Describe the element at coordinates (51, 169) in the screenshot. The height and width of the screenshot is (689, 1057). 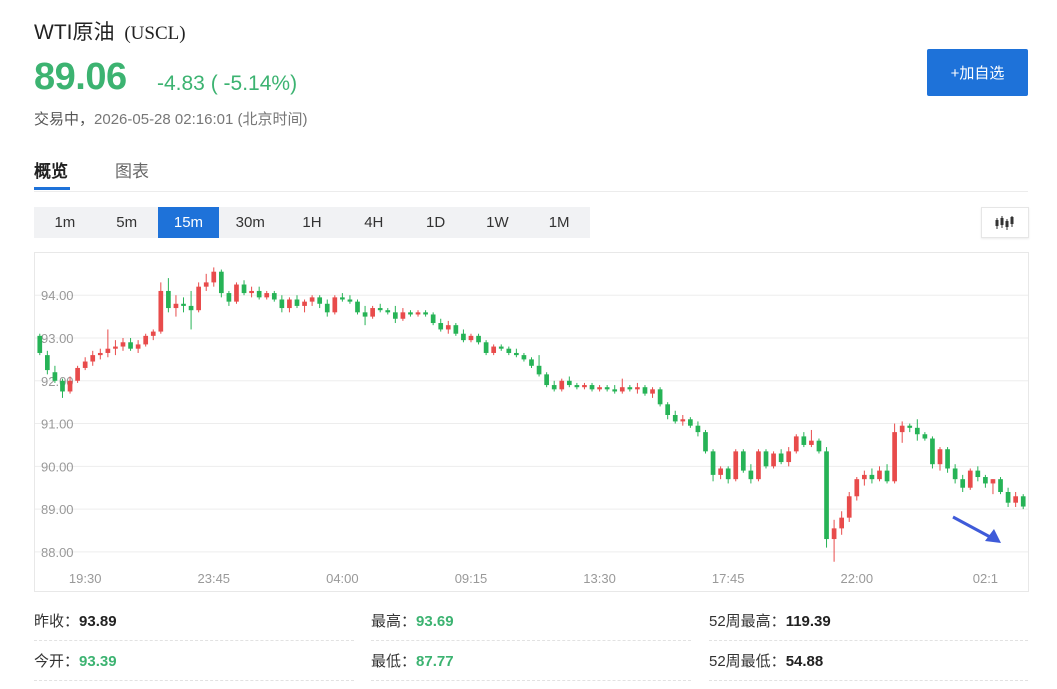
I see `tab-overview: 概览` at that location.